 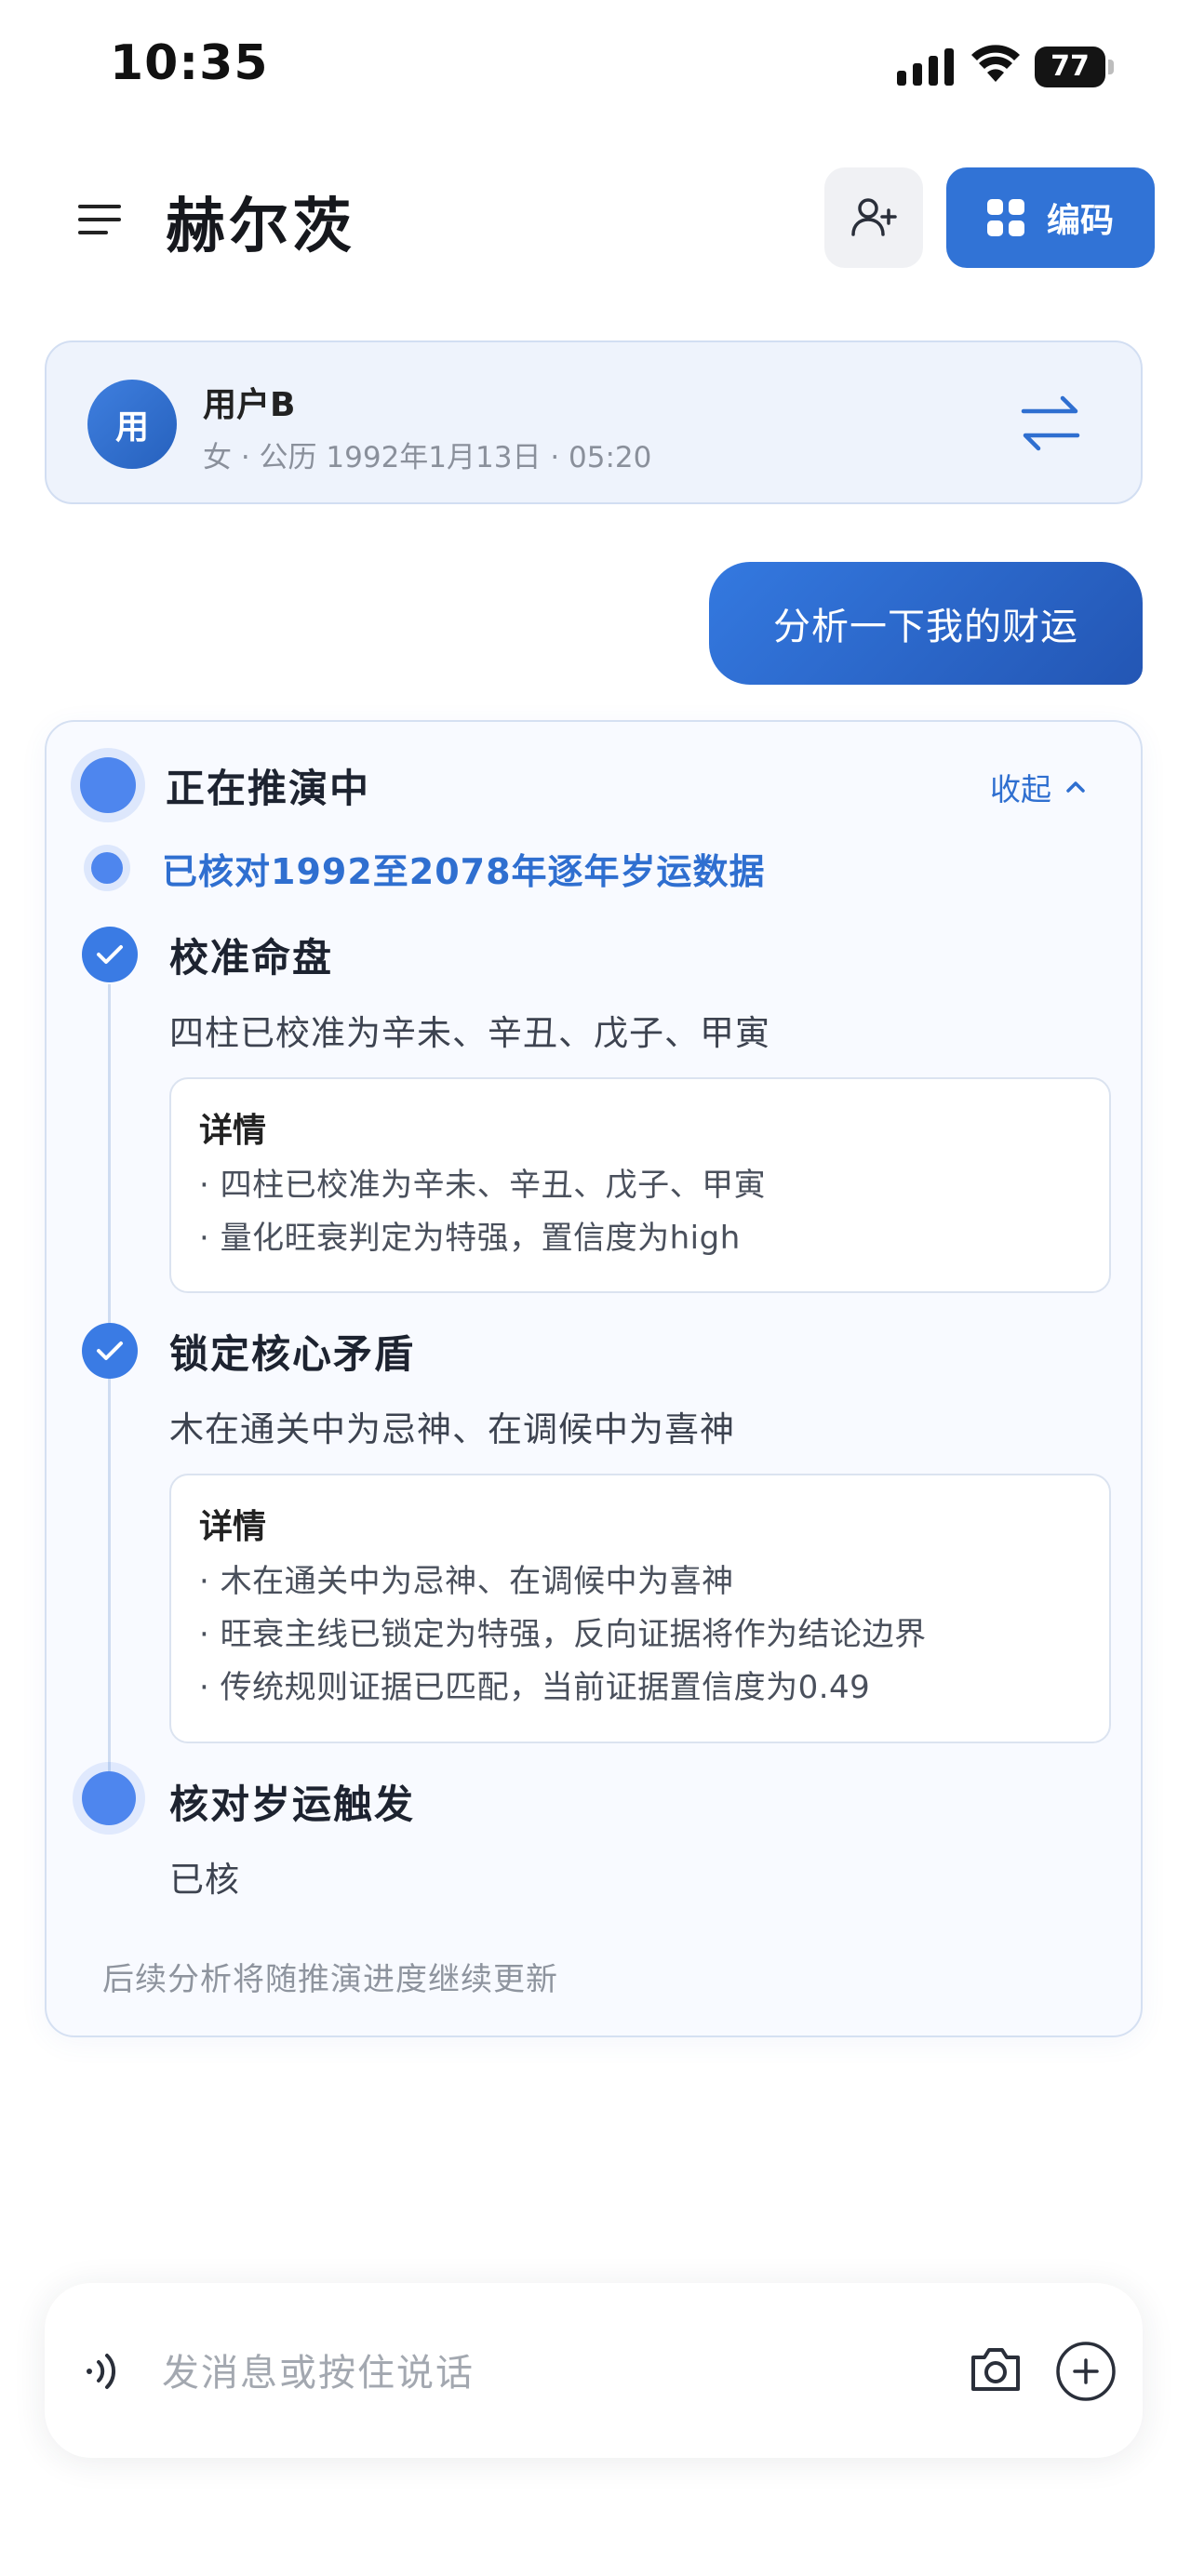 What do you see at coordinates (1005, 217) in the screenshot?
I see `grid-icon` at bounding box center [1005, 217].